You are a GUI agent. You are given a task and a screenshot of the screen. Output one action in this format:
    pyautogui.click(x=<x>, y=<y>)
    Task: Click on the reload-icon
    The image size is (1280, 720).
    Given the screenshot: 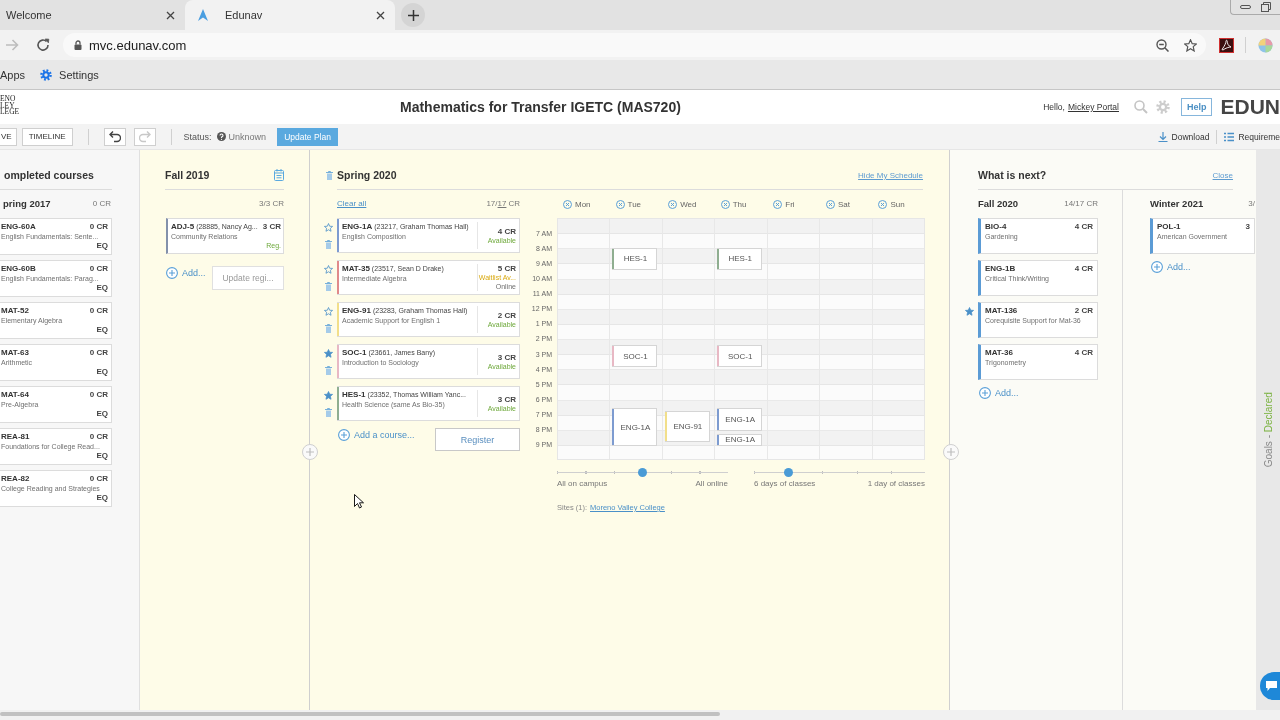 What is the action you would take?
    pyautogui.click(x=43, y=45)
    